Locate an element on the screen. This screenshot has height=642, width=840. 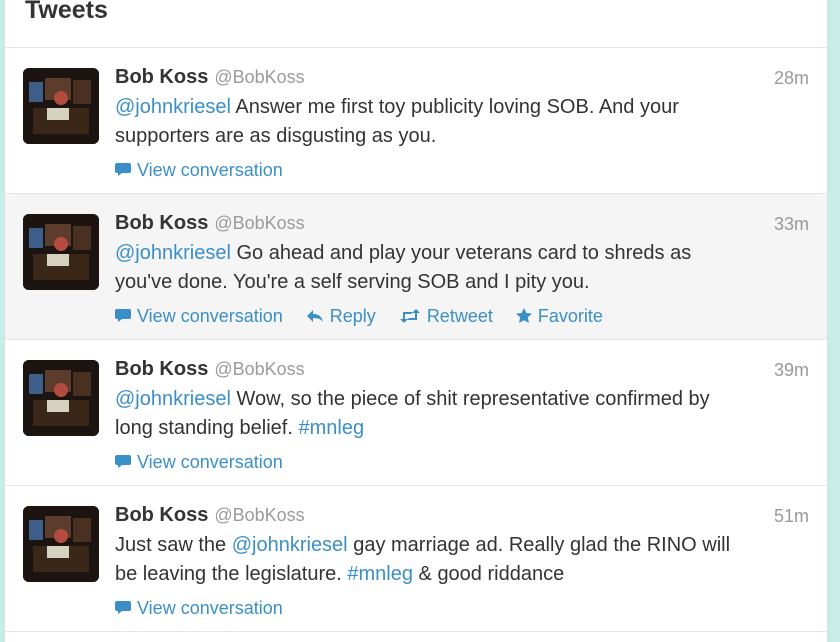
tweet-timestamp: 39m is located at coordinates (791, 370).